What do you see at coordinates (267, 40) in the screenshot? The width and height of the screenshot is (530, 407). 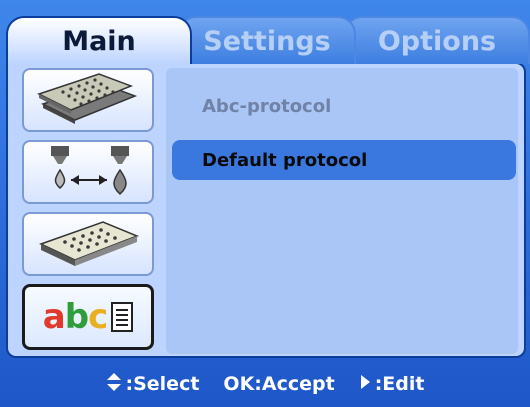 I see `tab-settings: Settings` at bounding box center [267, 40].